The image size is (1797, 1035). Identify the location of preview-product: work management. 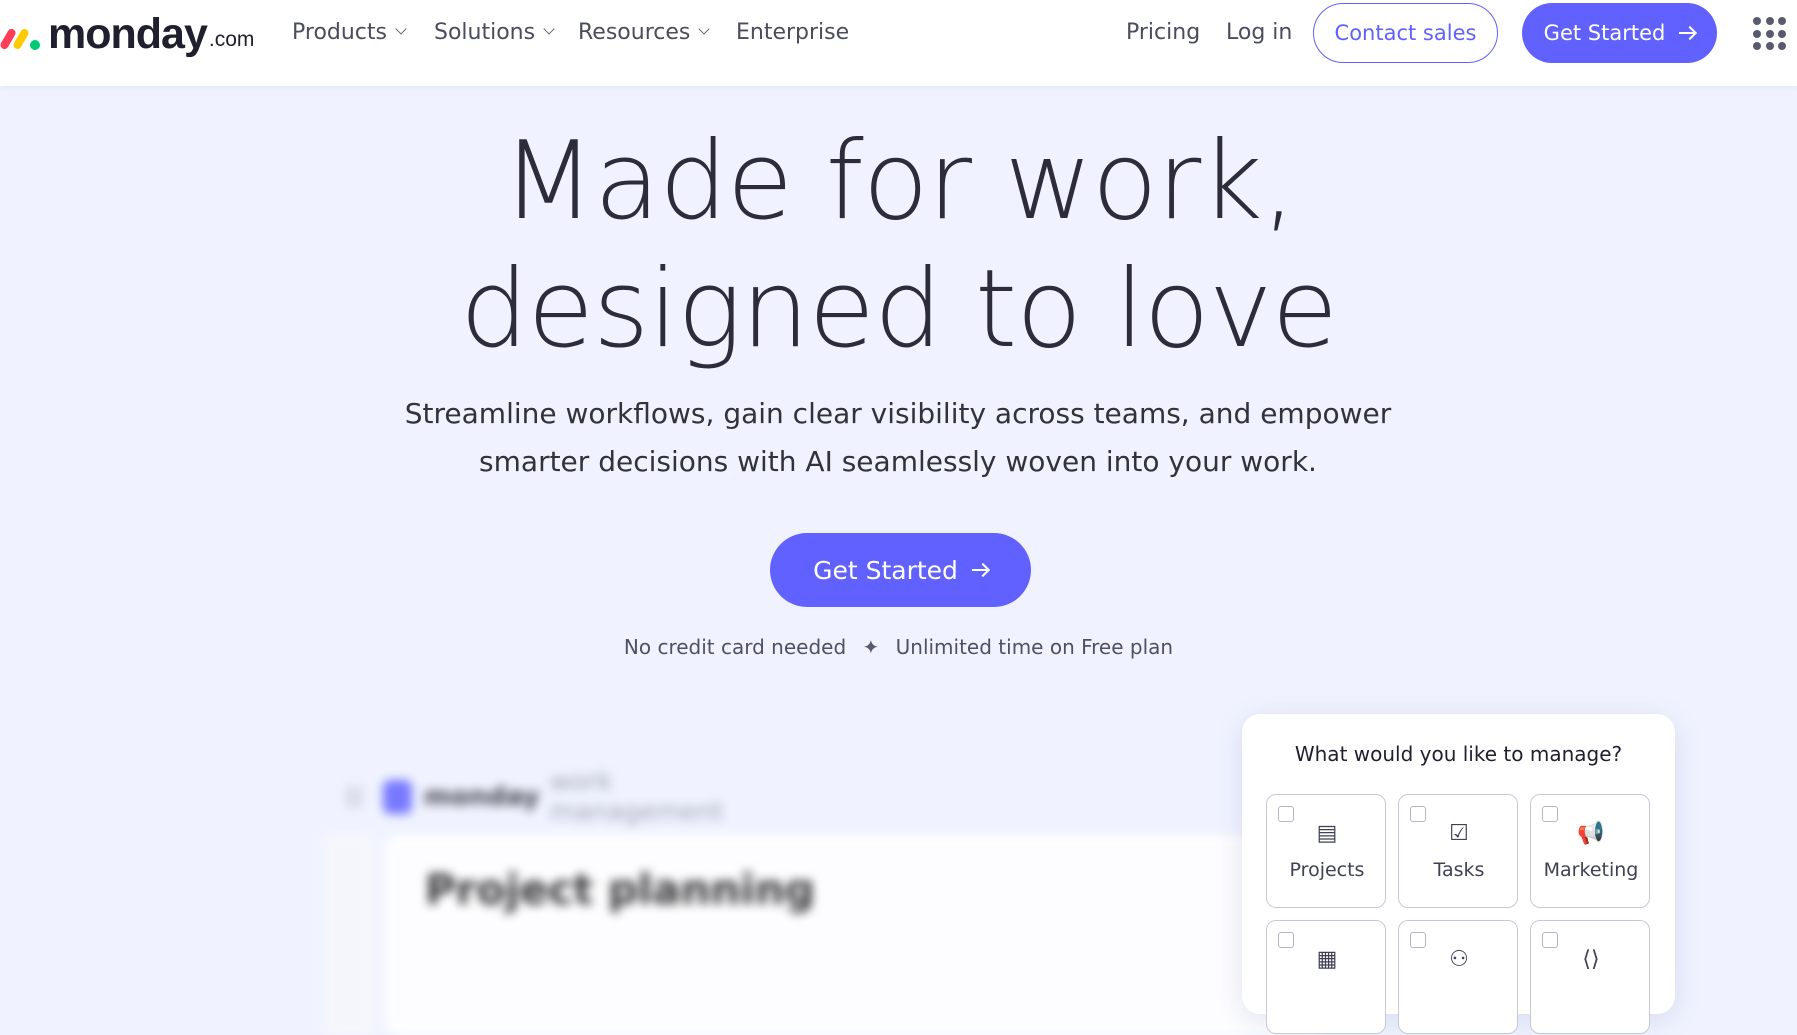
(636, 797).